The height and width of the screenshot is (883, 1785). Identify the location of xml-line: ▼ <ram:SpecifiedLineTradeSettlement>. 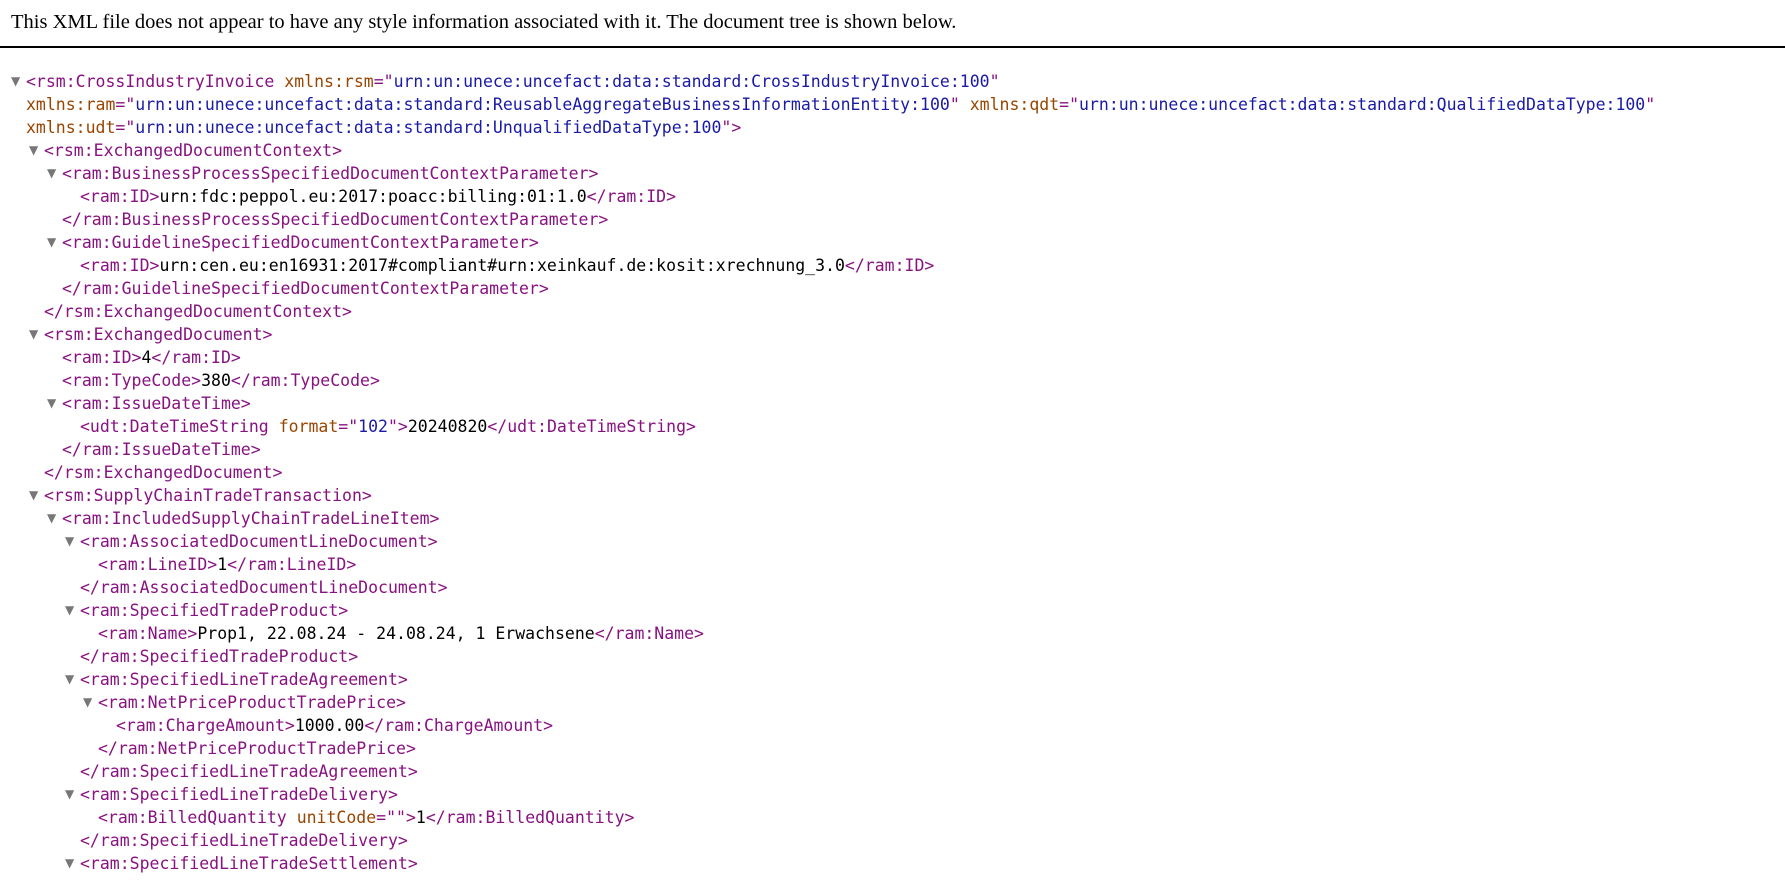
(898, 863).